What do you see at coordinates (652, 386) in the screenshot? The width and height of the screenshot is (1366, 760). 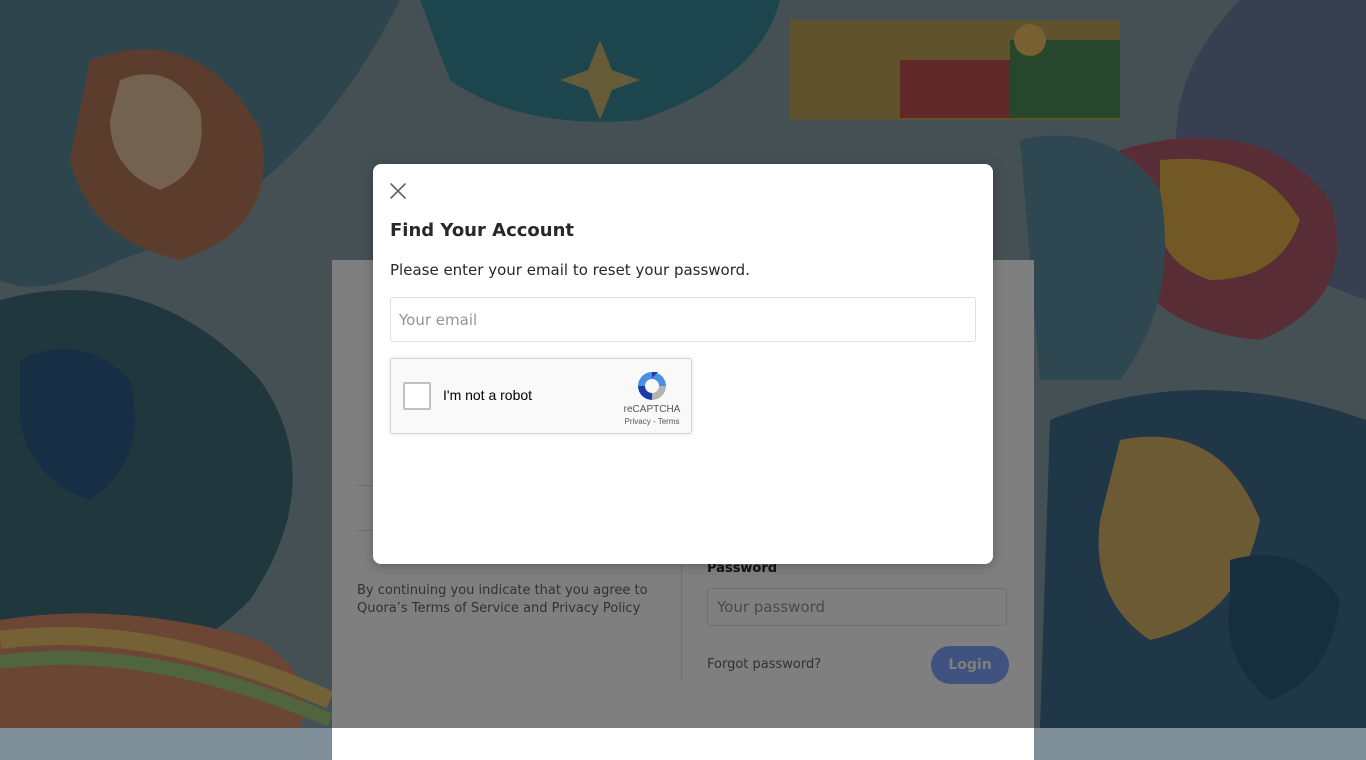 I see `recaptcha-logo-icon` at bounding box center [652, 386].